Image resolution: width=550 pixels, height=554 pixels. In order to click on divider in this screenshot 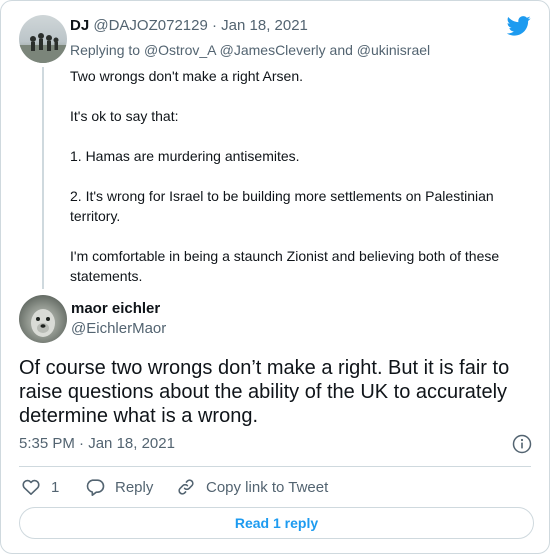, I will do `click(275, 466)`.